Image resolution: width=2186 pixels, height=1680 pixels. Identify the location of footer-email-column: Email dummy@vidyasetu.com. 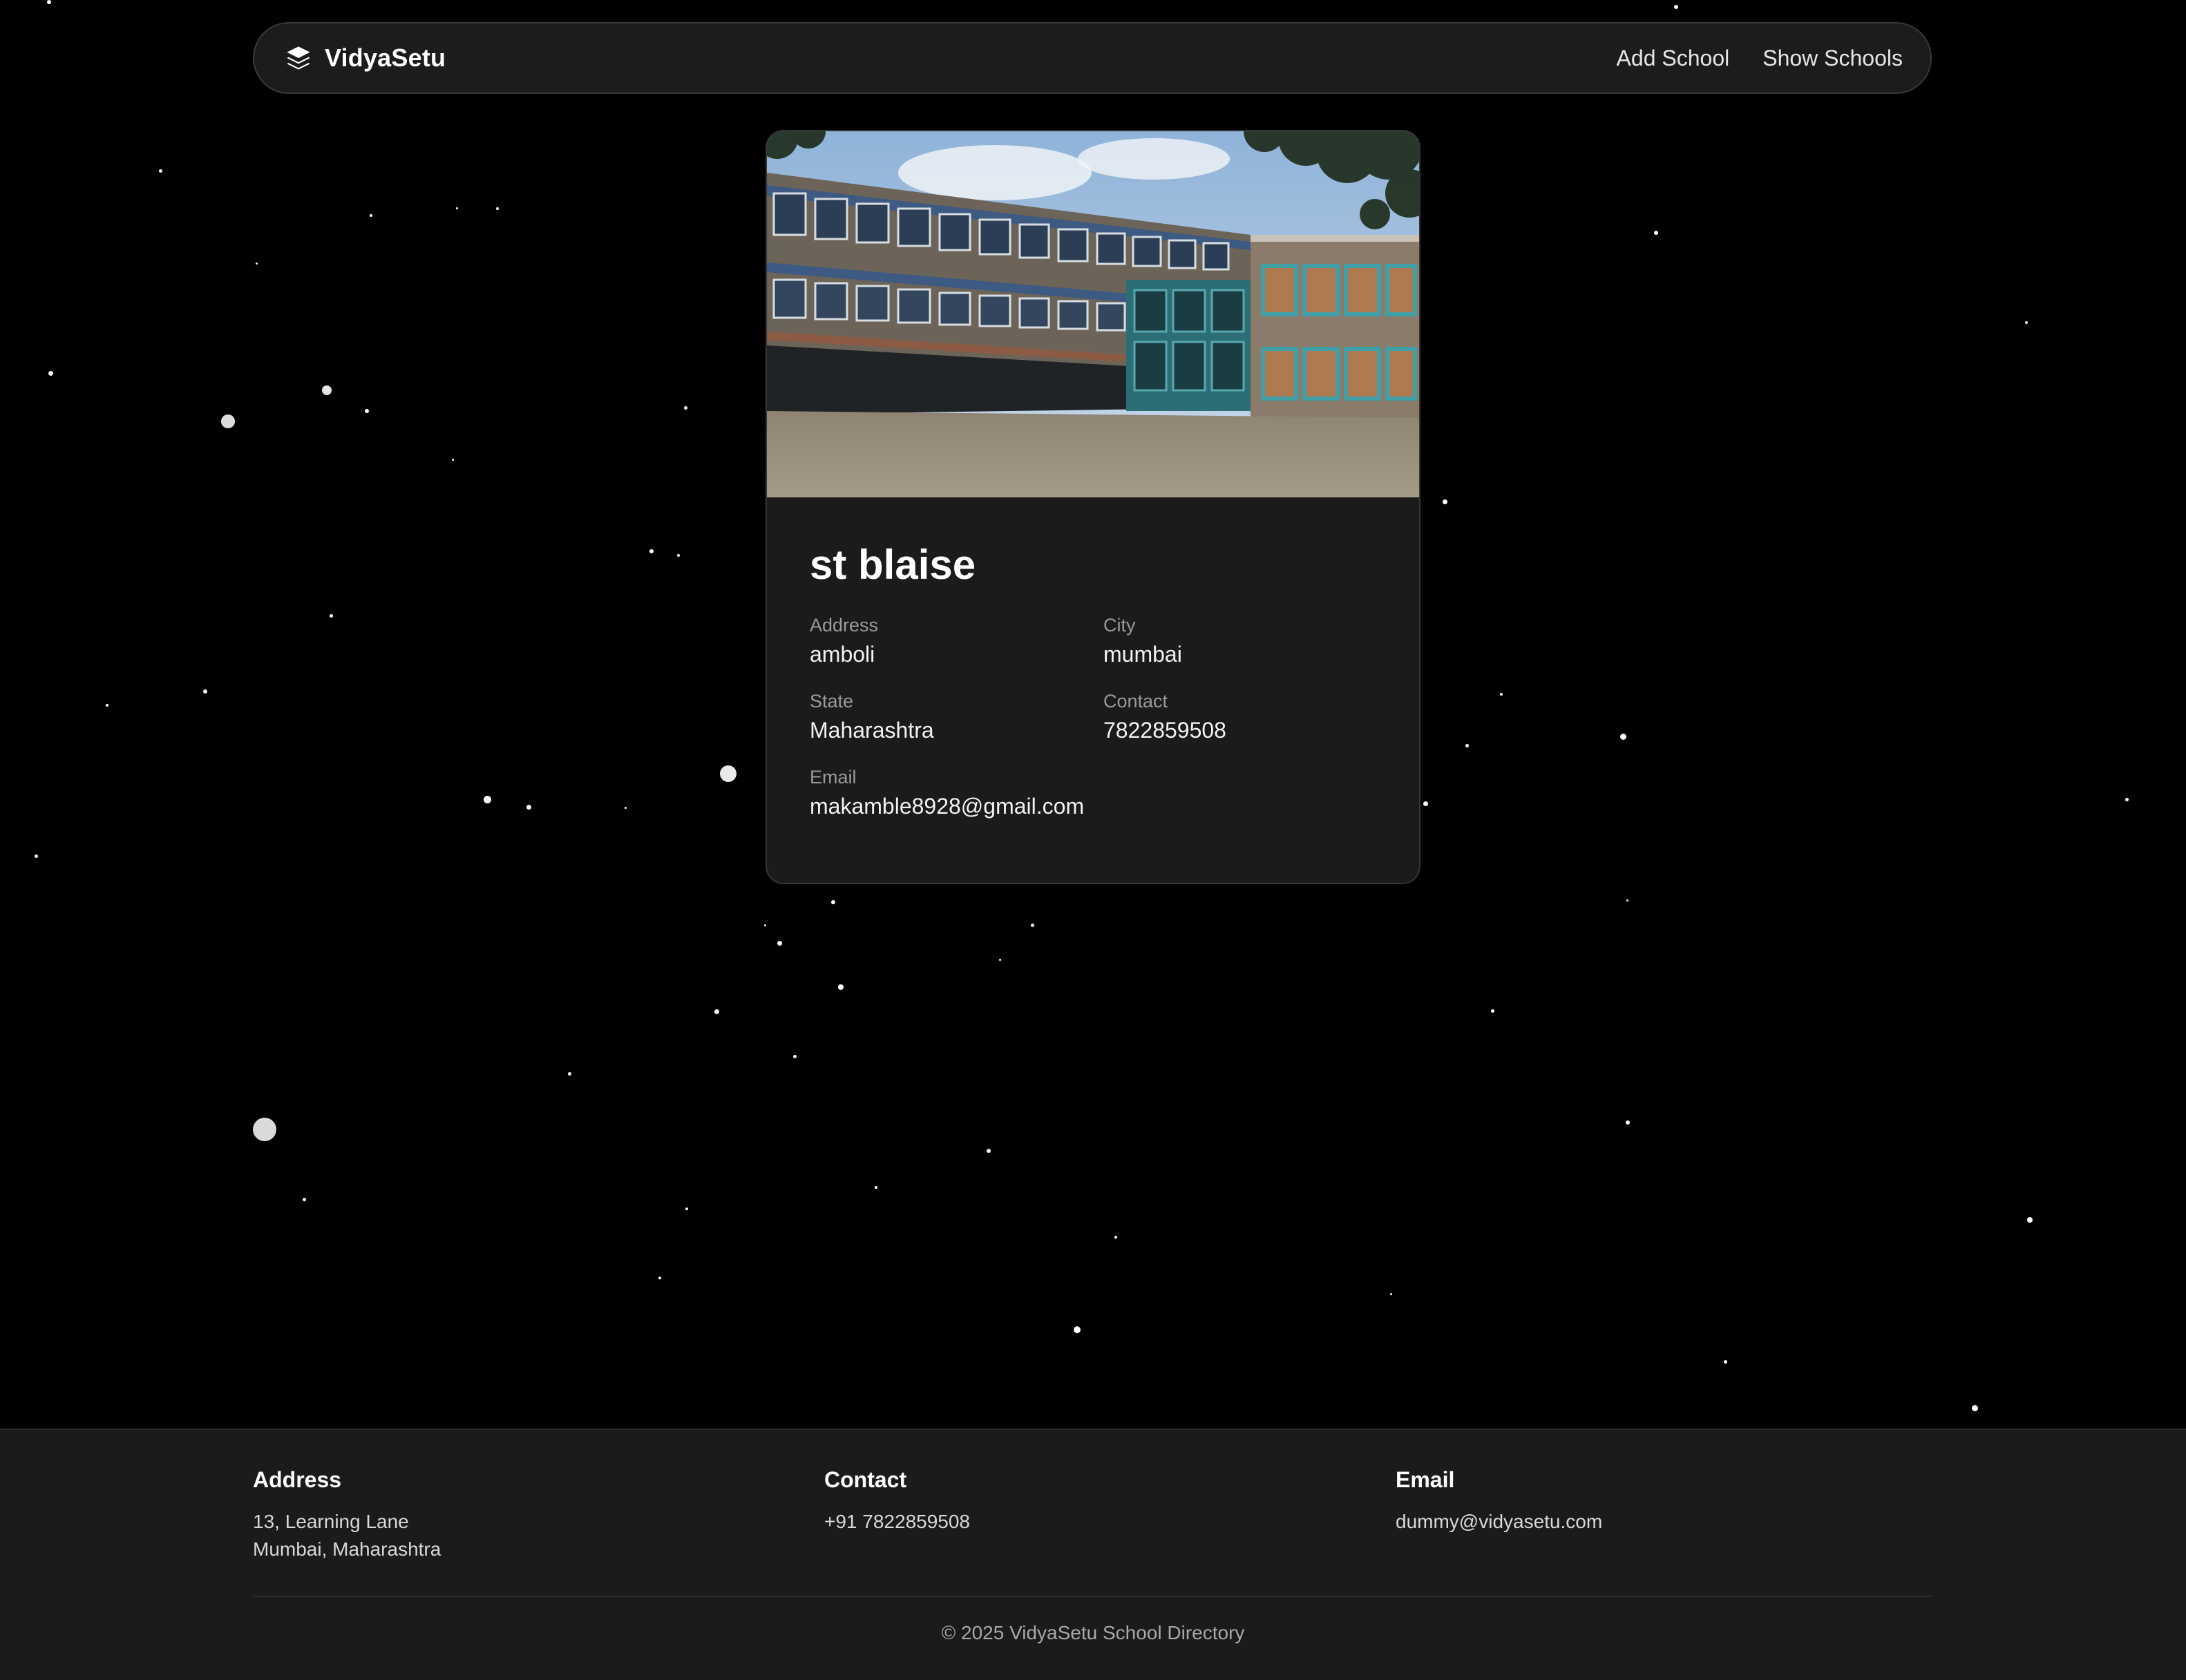
(1499, 1501).